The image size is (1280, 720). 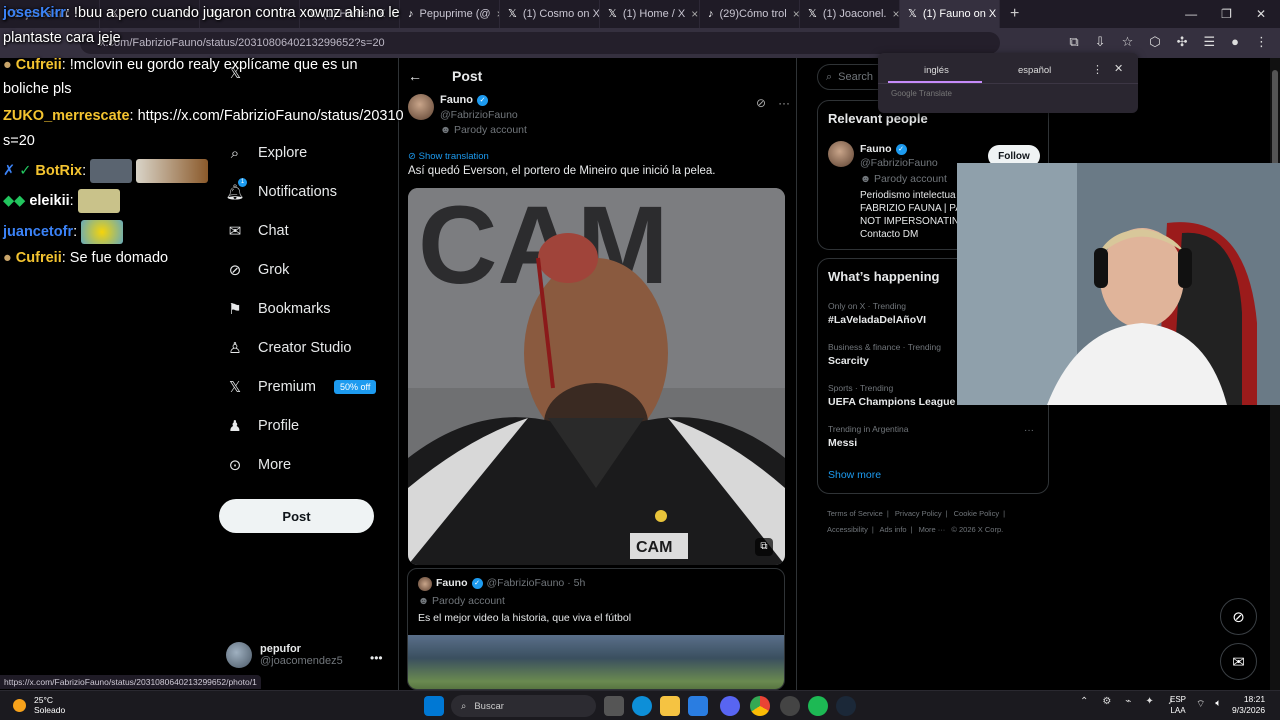 I want to click on sidebar-item-notifications: 🔔︎ 1 Notifications, so click(x=281, y=189).